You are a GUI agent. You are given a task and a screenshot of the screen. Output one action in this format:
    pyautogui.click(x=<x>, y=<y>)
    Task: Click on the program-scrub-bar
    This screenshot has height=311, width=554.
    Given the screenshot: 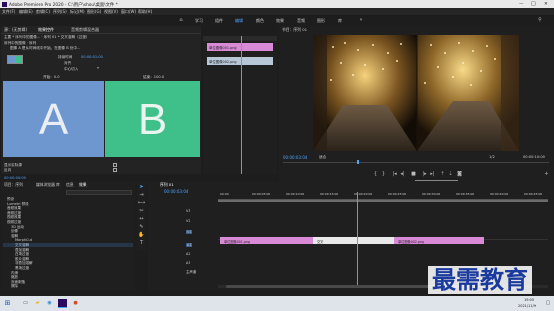 What is the action you would take?
    pyautogui.click(x=416, y=162)
    